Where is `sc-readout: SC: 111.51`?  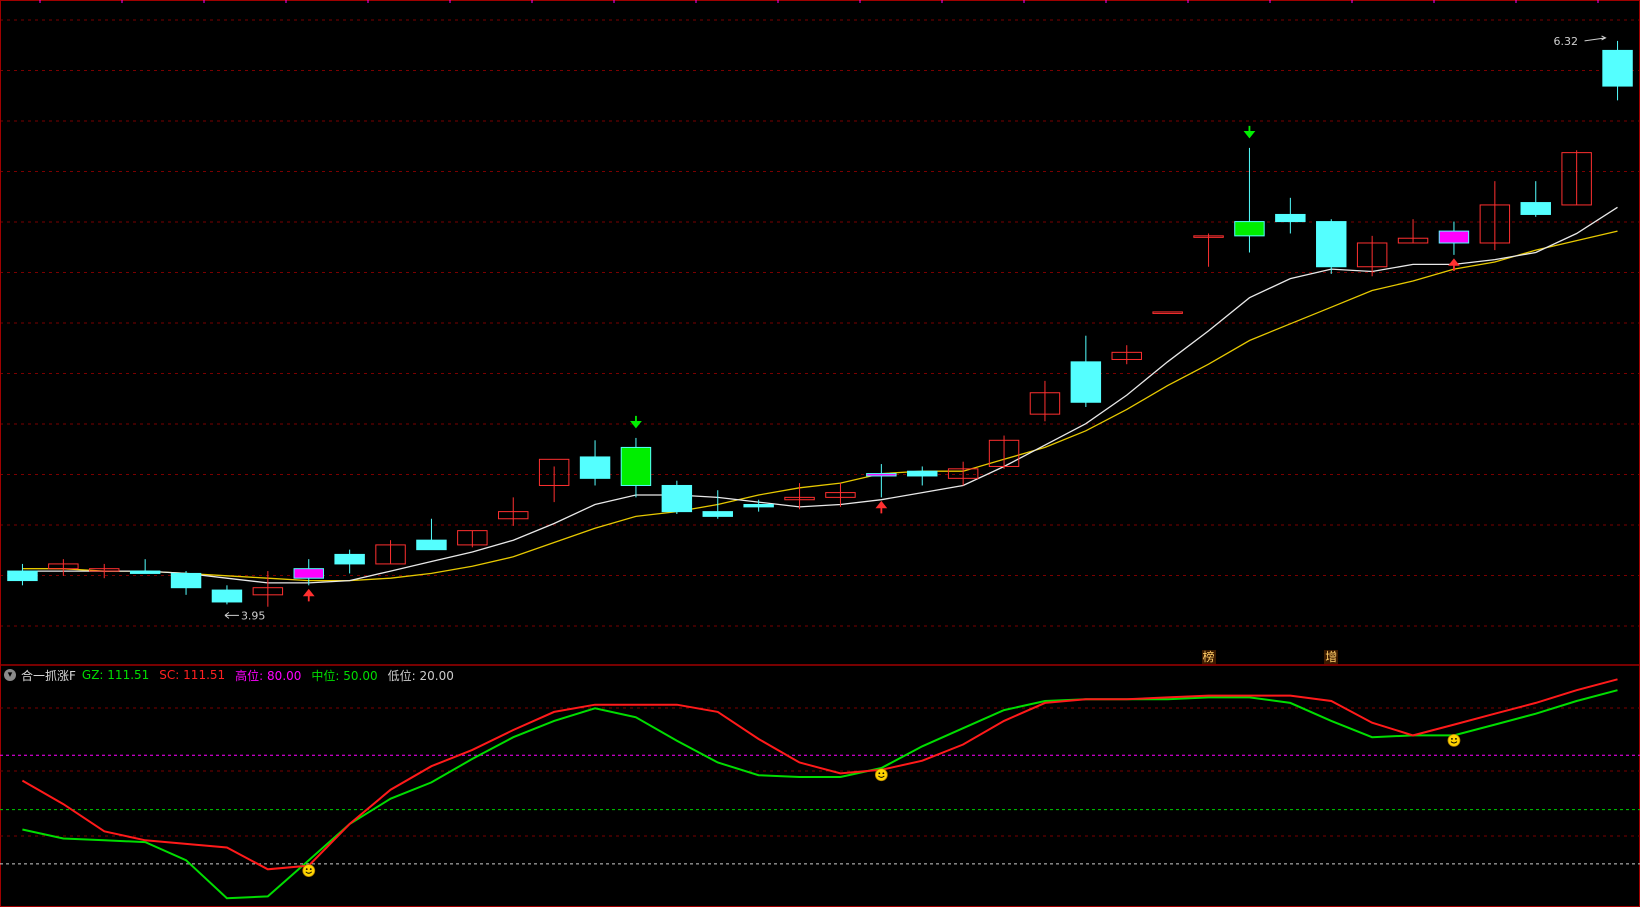 sc-readout: SC: 111.51 is located at coordinates (192, 675).